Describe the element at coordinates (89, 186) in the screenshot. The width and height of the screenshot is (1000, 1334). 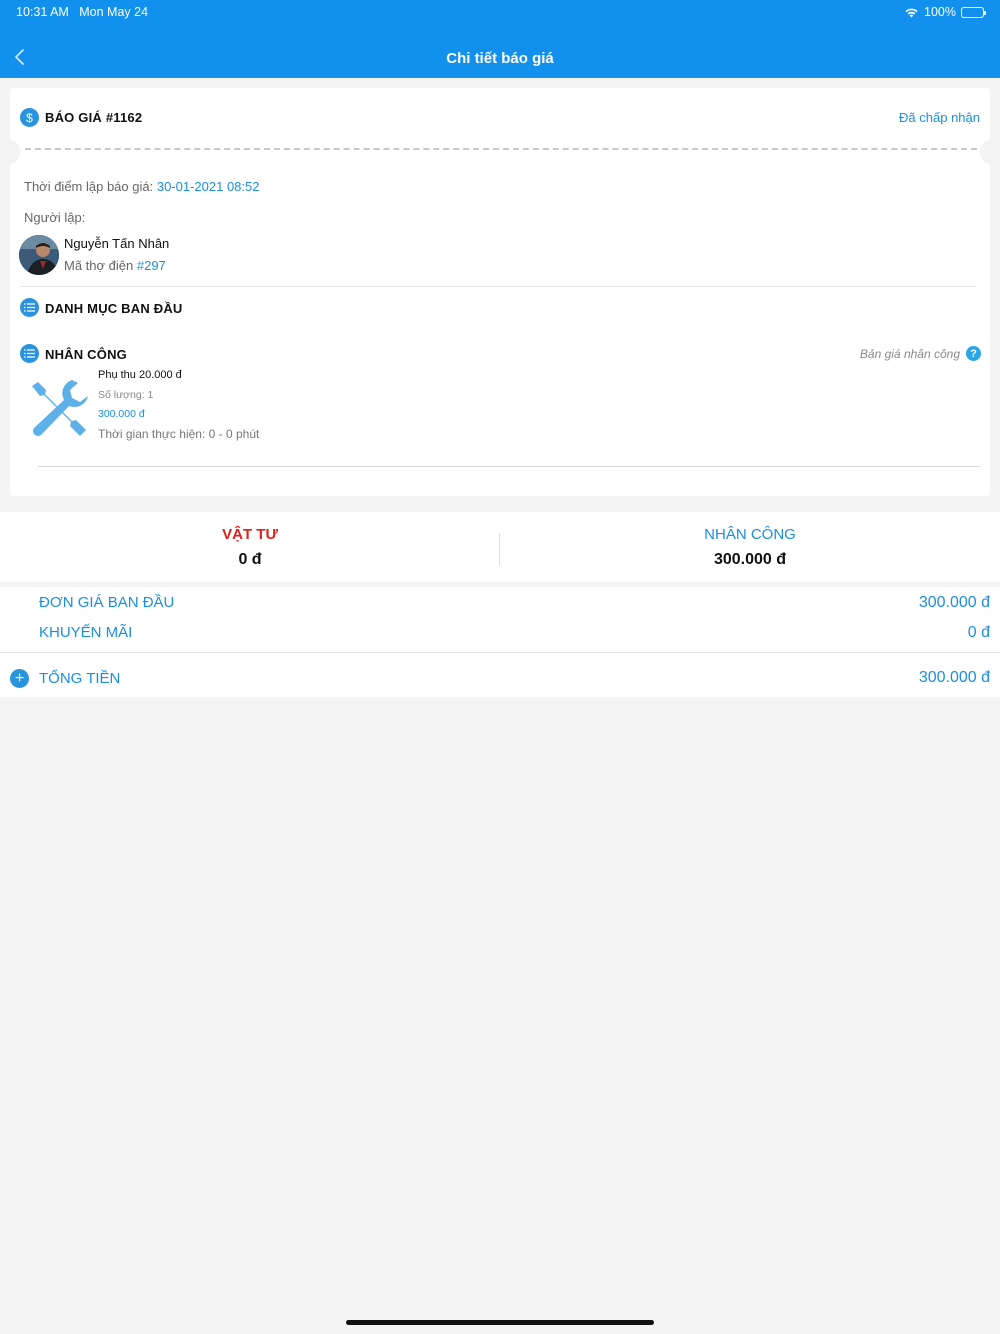
I see `created-time-label: Thời điểm lập báo giá:` at that location.